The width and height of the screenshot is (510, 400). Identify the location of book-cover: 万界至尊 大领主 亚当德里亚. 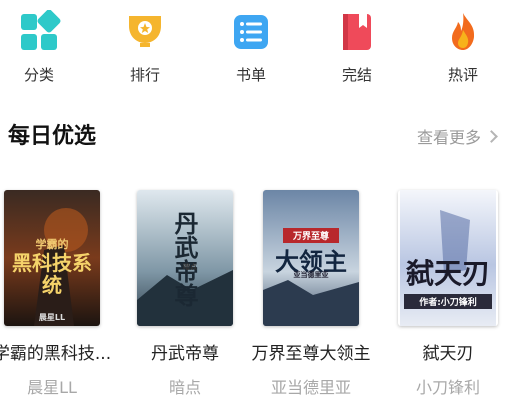
(311, 258).